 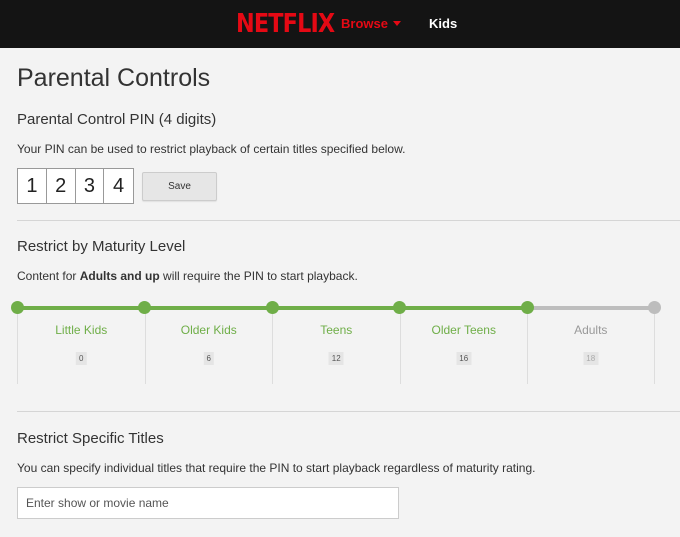 I want to click on kids-link: Kids, so click(x=443, y=23).